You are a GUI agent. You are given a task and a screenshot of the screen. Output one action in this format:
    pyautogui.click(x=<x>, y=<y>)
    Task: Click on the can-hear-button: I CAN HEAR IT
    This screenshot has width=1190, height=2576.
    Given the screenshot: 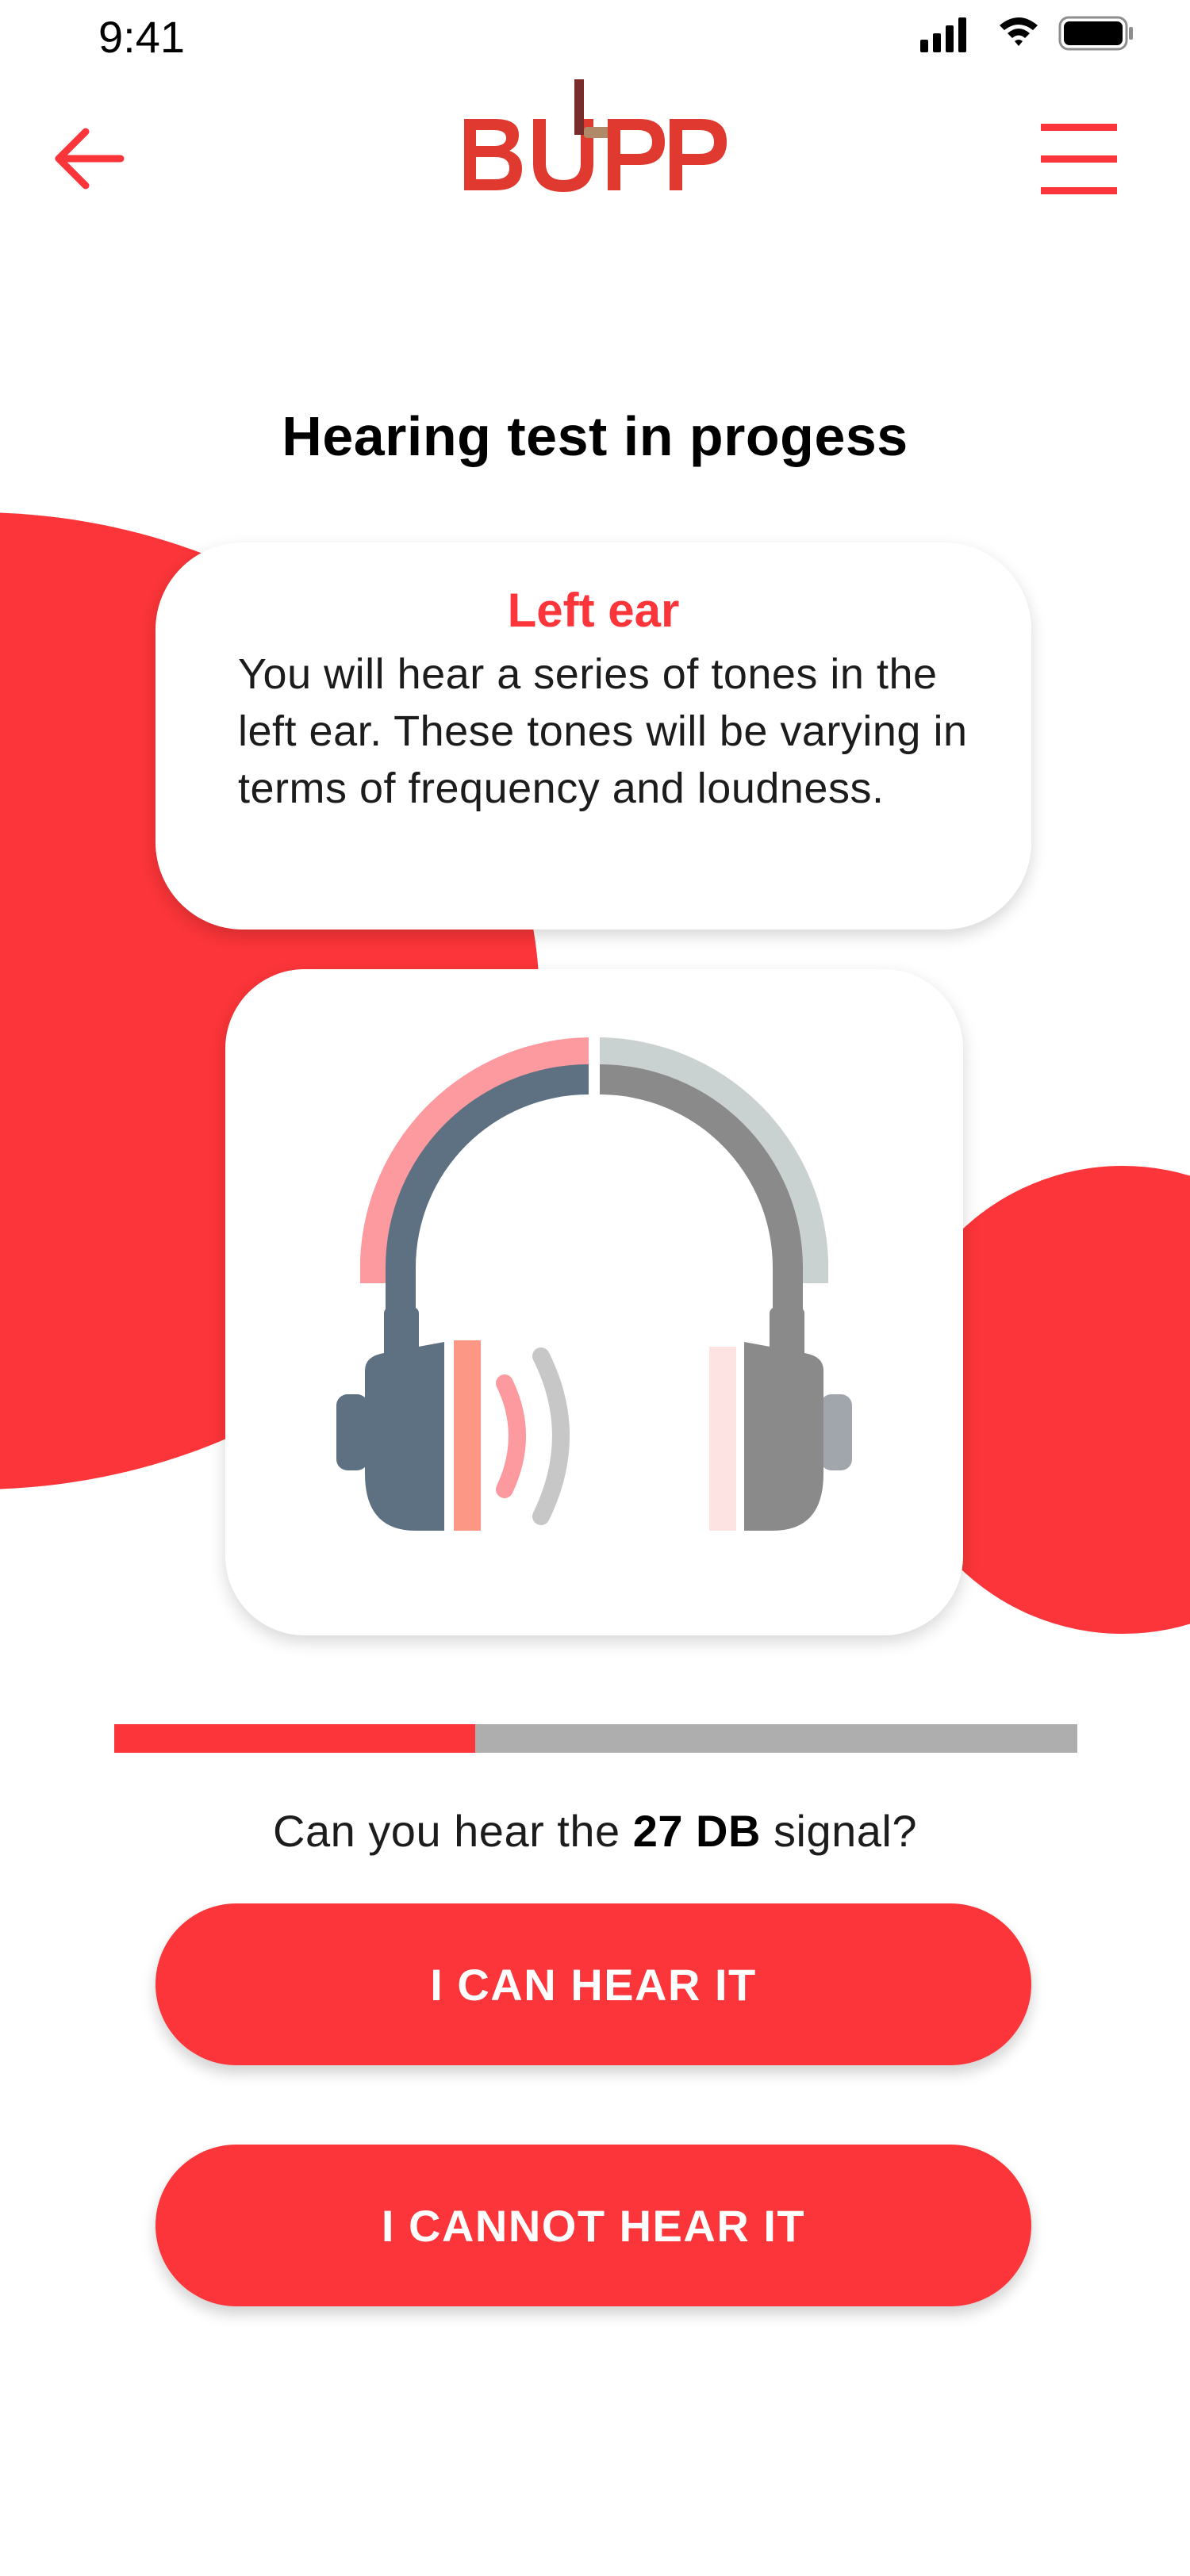 What is the action you would take?
    pyautogui.click(x=593, y=1984)
    